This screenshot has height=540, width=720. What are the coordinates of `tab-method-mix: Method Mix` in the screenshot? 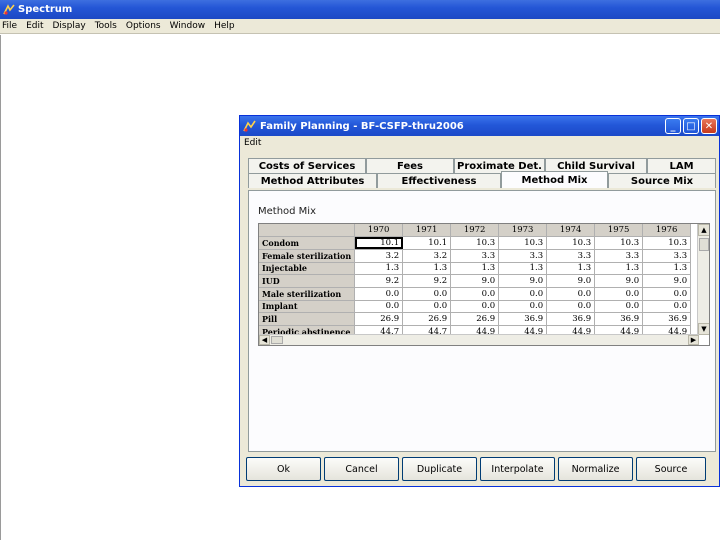 It's located at (554, 179).